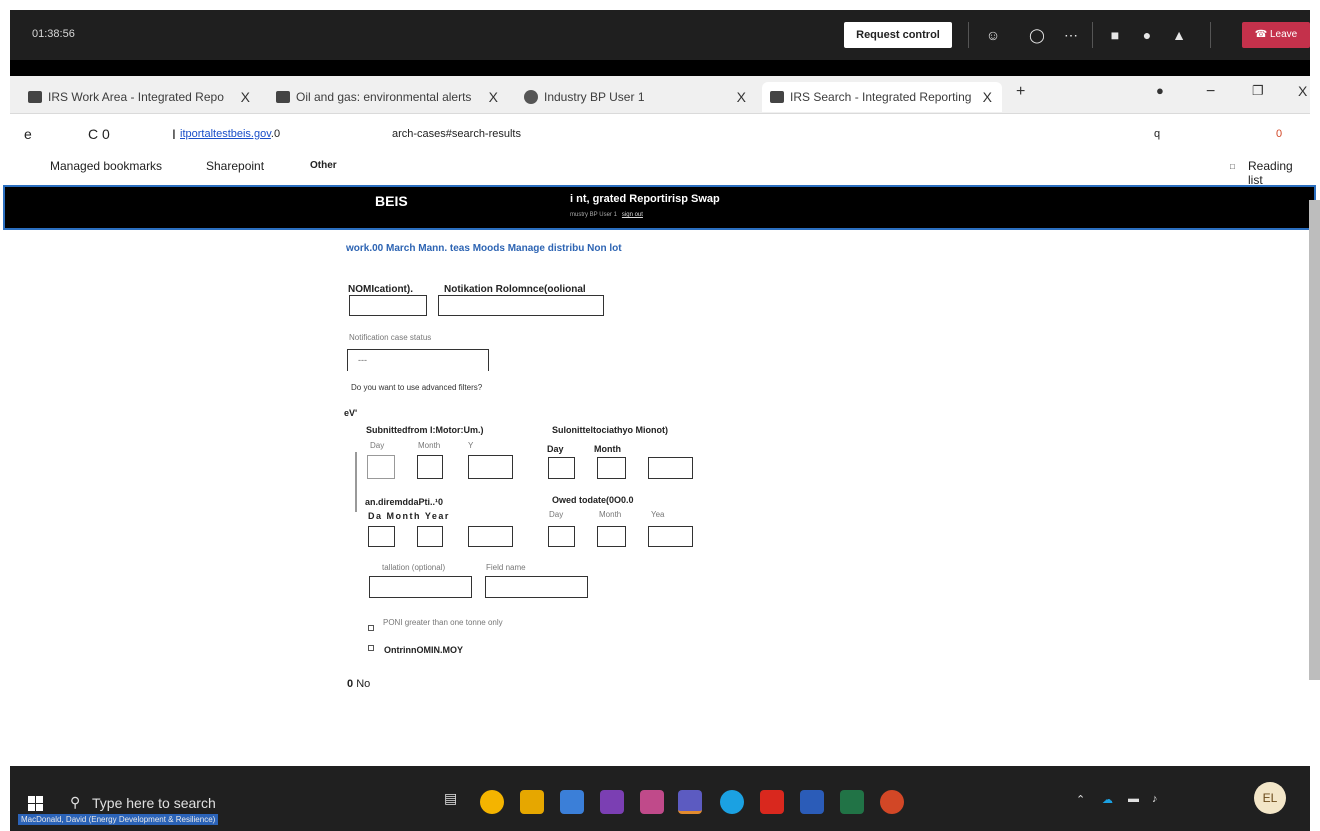 This screenshot has width=1320, height=831. I want to click on chevron-up-icon: ⌃, so click(1080, 799).